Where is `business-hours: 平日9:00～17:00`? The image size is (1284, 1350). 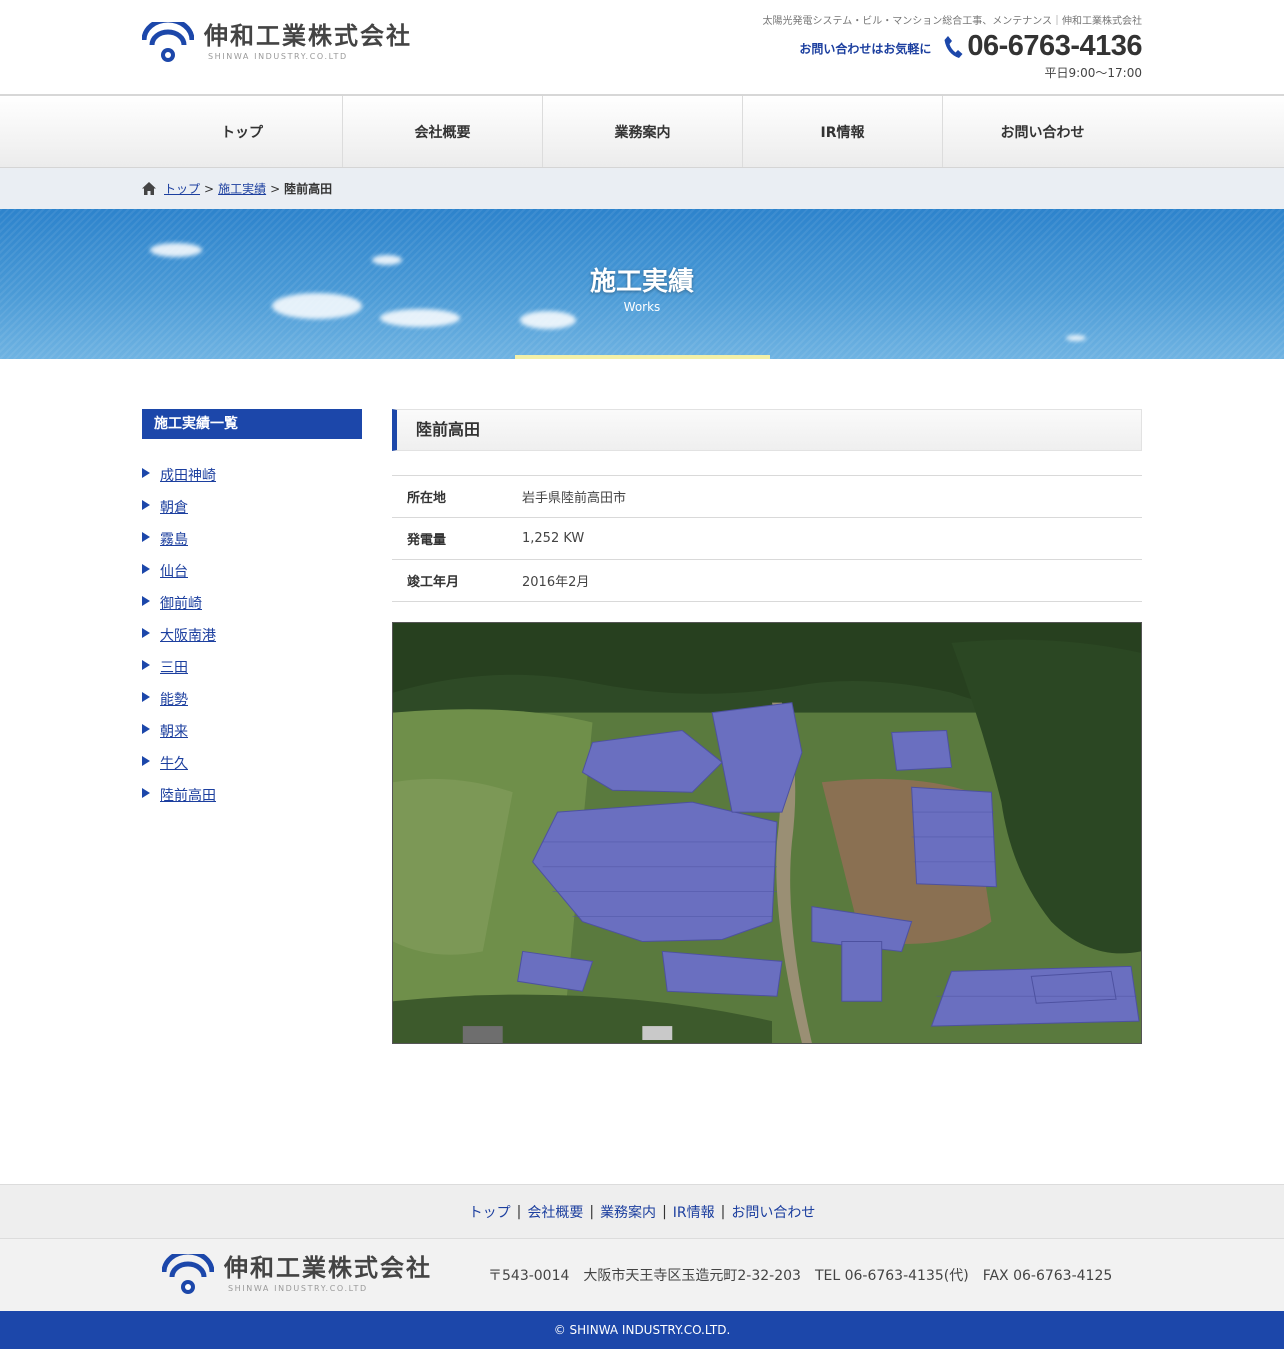
business-hours: 平日9:00～17:00 is located at coordinates (1093, 73).